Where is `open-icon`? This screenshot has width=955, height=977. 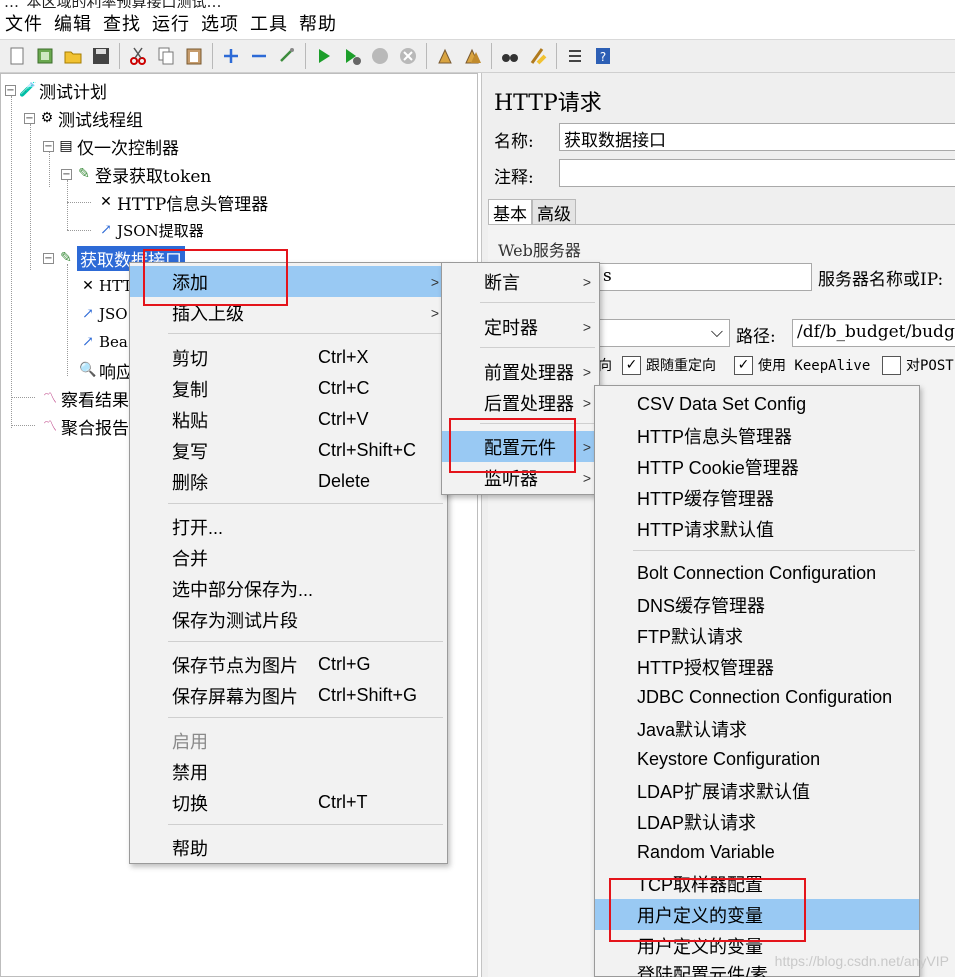 open-icon is located at coordinates (73, 56).